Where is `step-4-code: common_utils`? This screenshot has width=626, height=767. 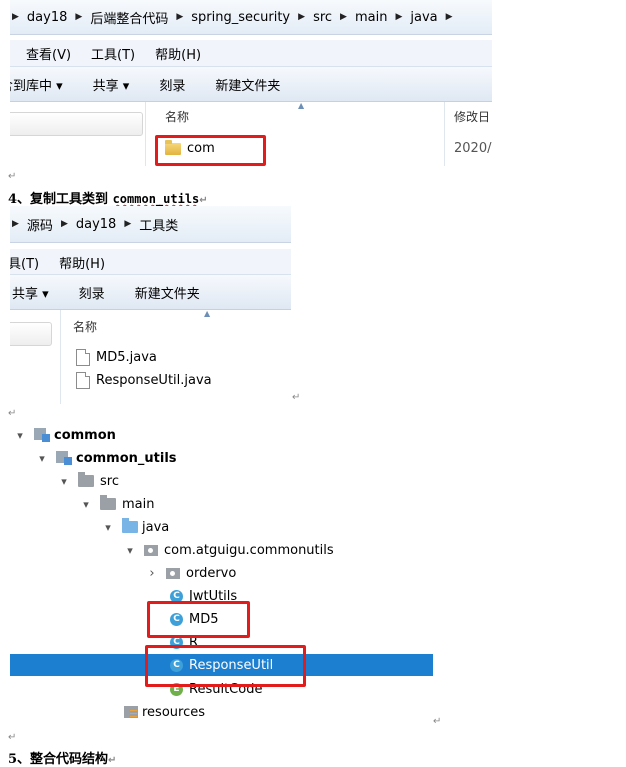
step-4-code: common_utils is located at coordinates (156, 199).